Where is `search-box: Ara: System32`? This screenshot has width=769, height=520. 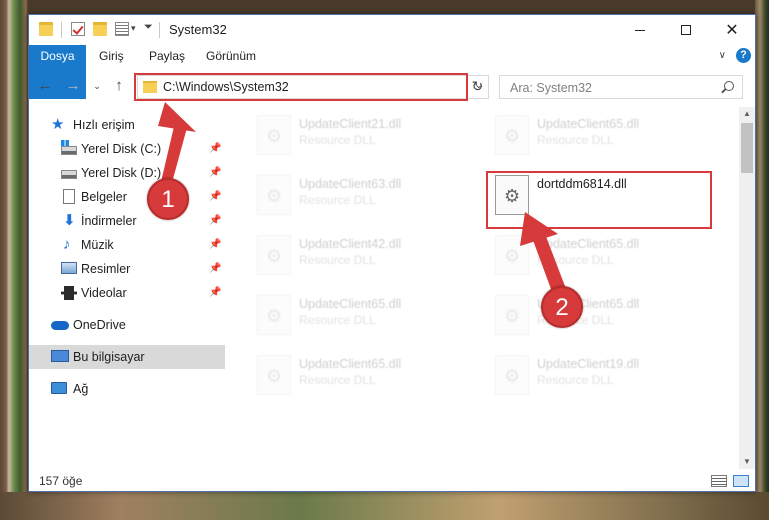 search-box: Ara: System32 is located at coordinates (621, 87).